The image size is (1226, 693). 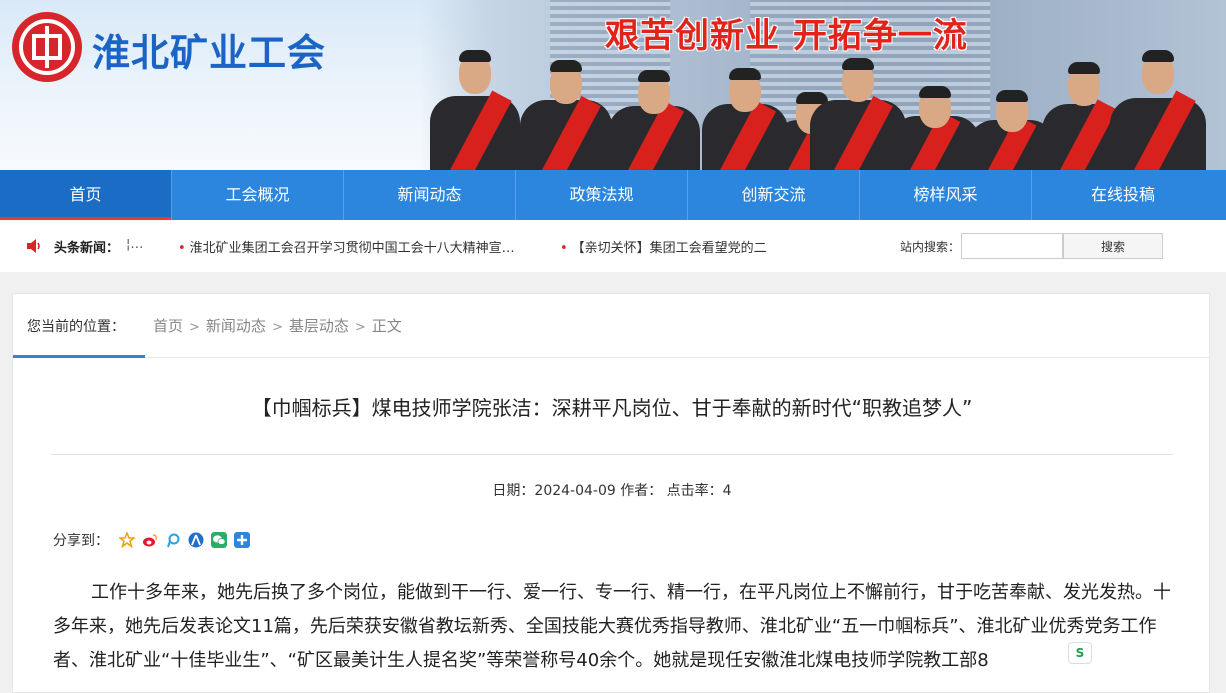 I want to click on ticker-item-text: 【亲切关怀】集团工会看望党的二, so click(x=669, y=248).